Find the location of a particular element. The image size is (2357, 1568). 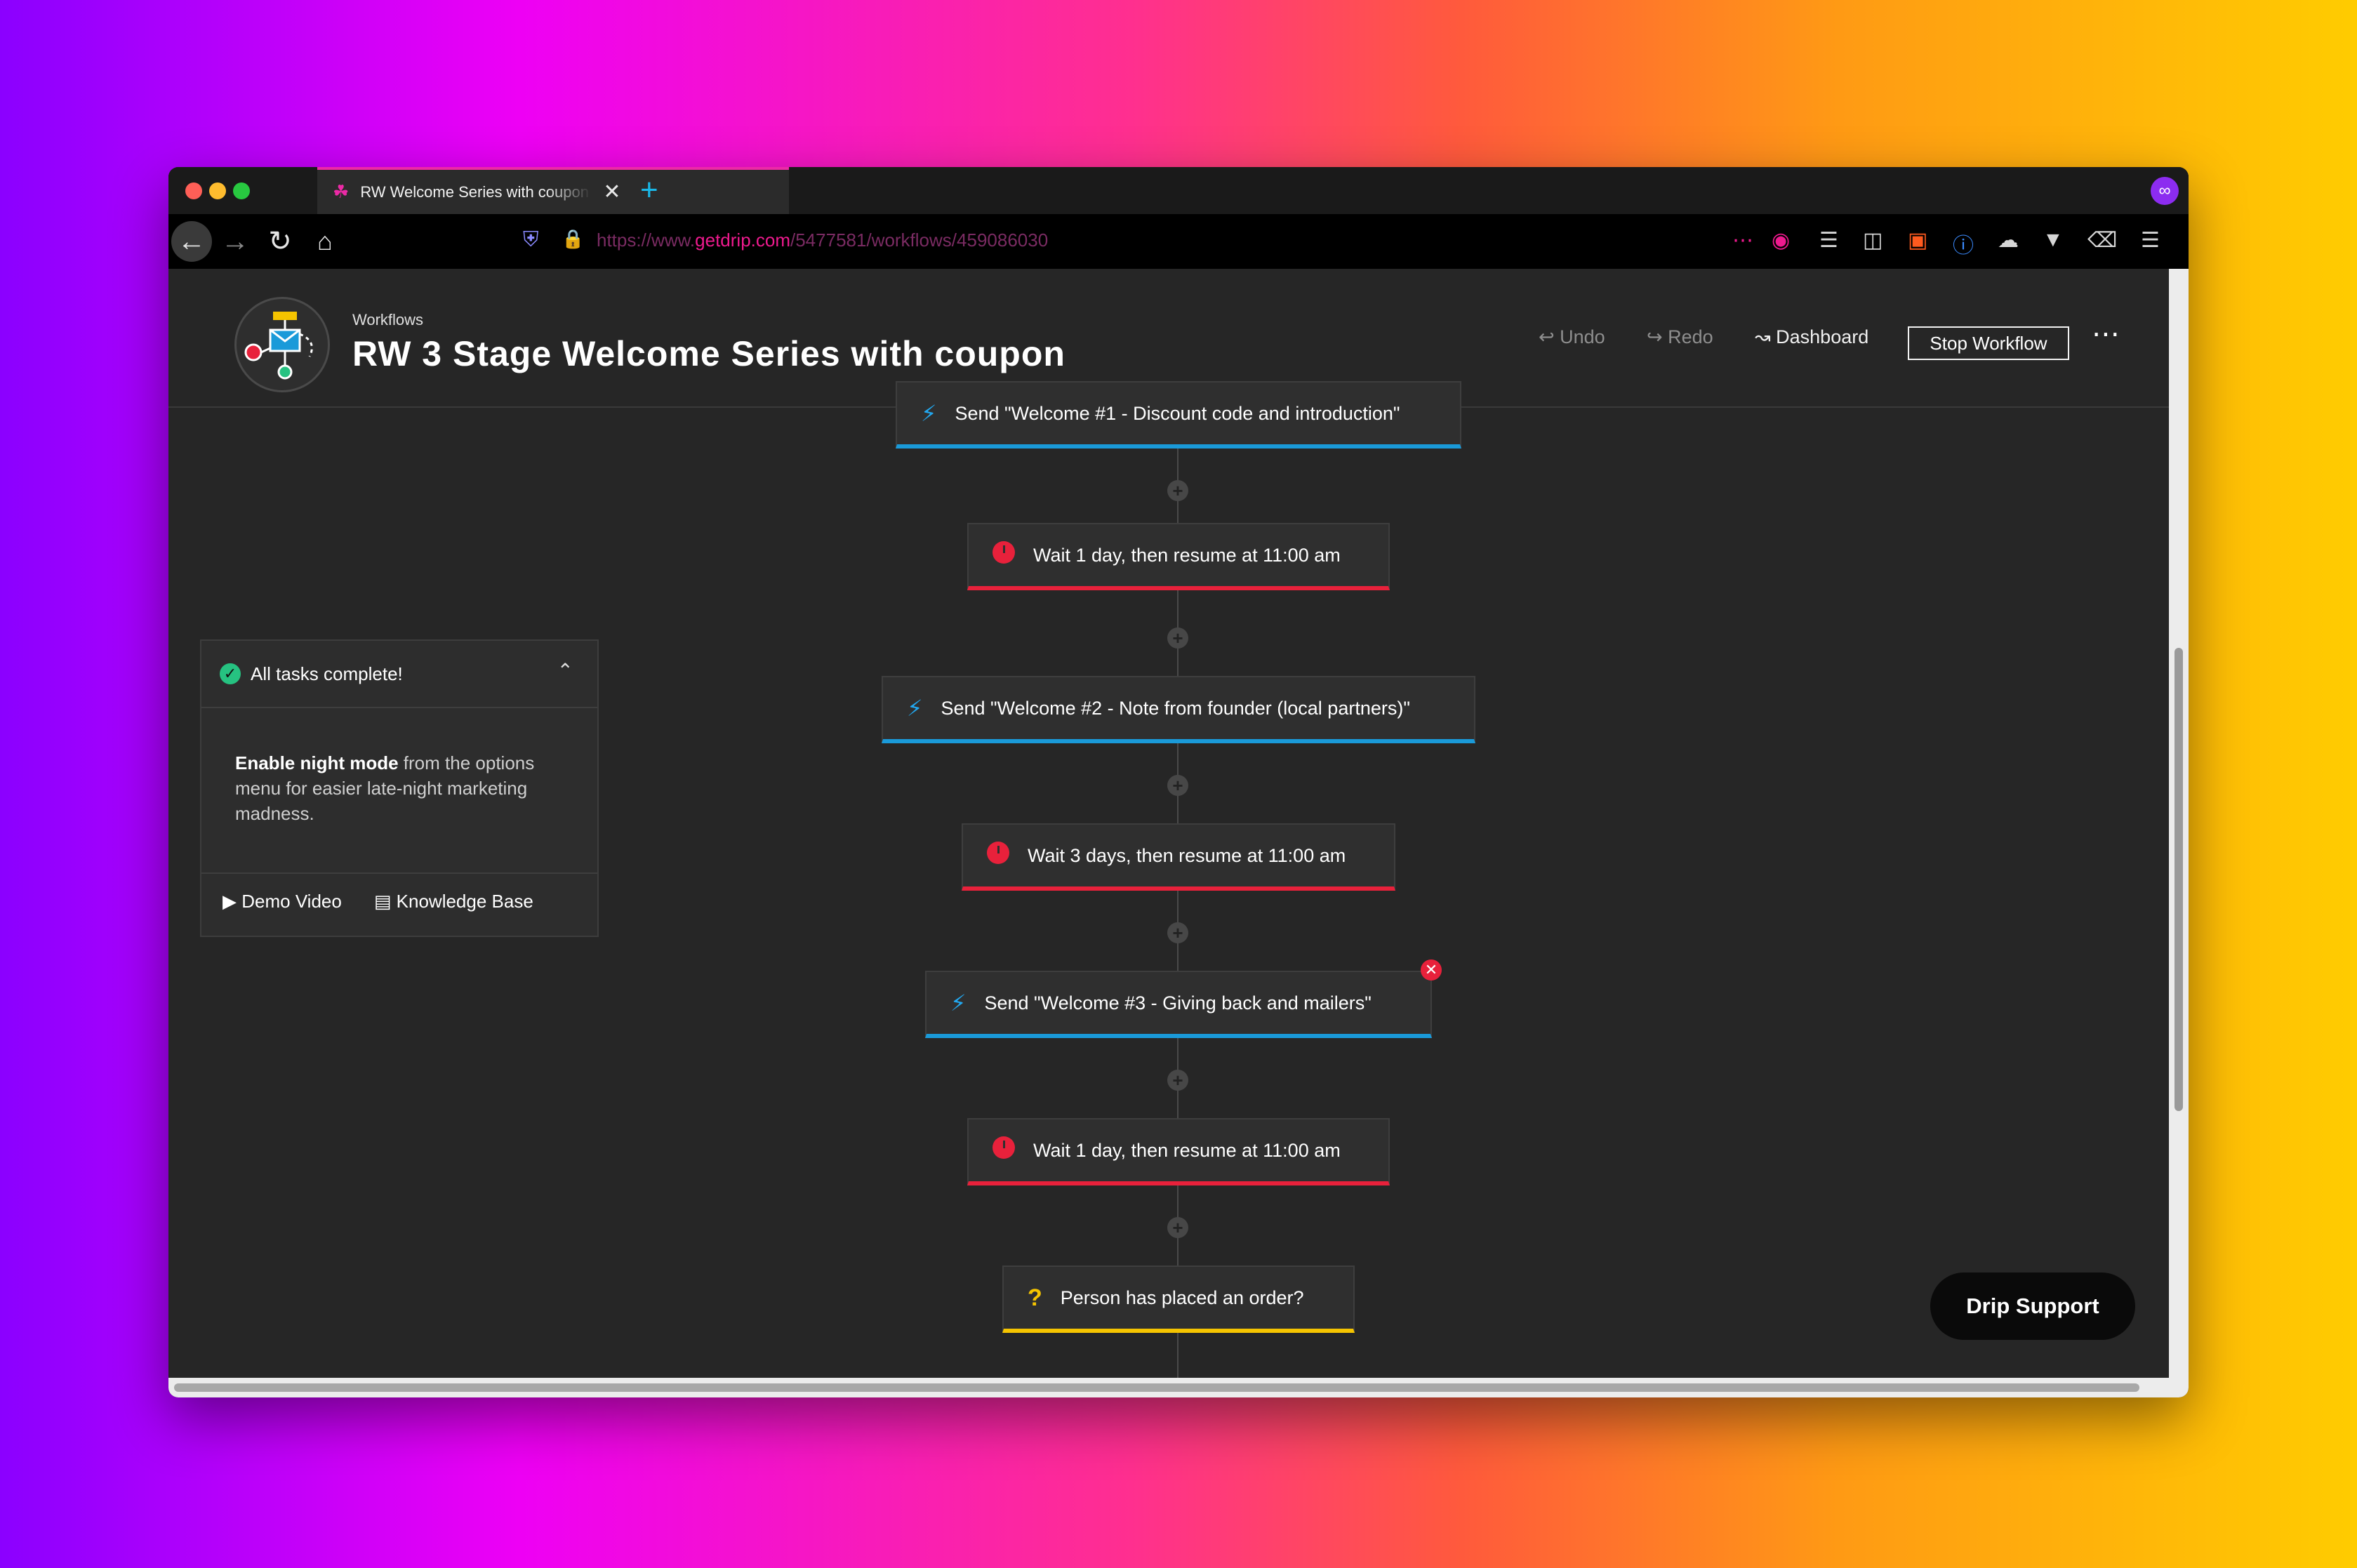

chart-line-icon: ↝ is located at coordinates (1763, 336).